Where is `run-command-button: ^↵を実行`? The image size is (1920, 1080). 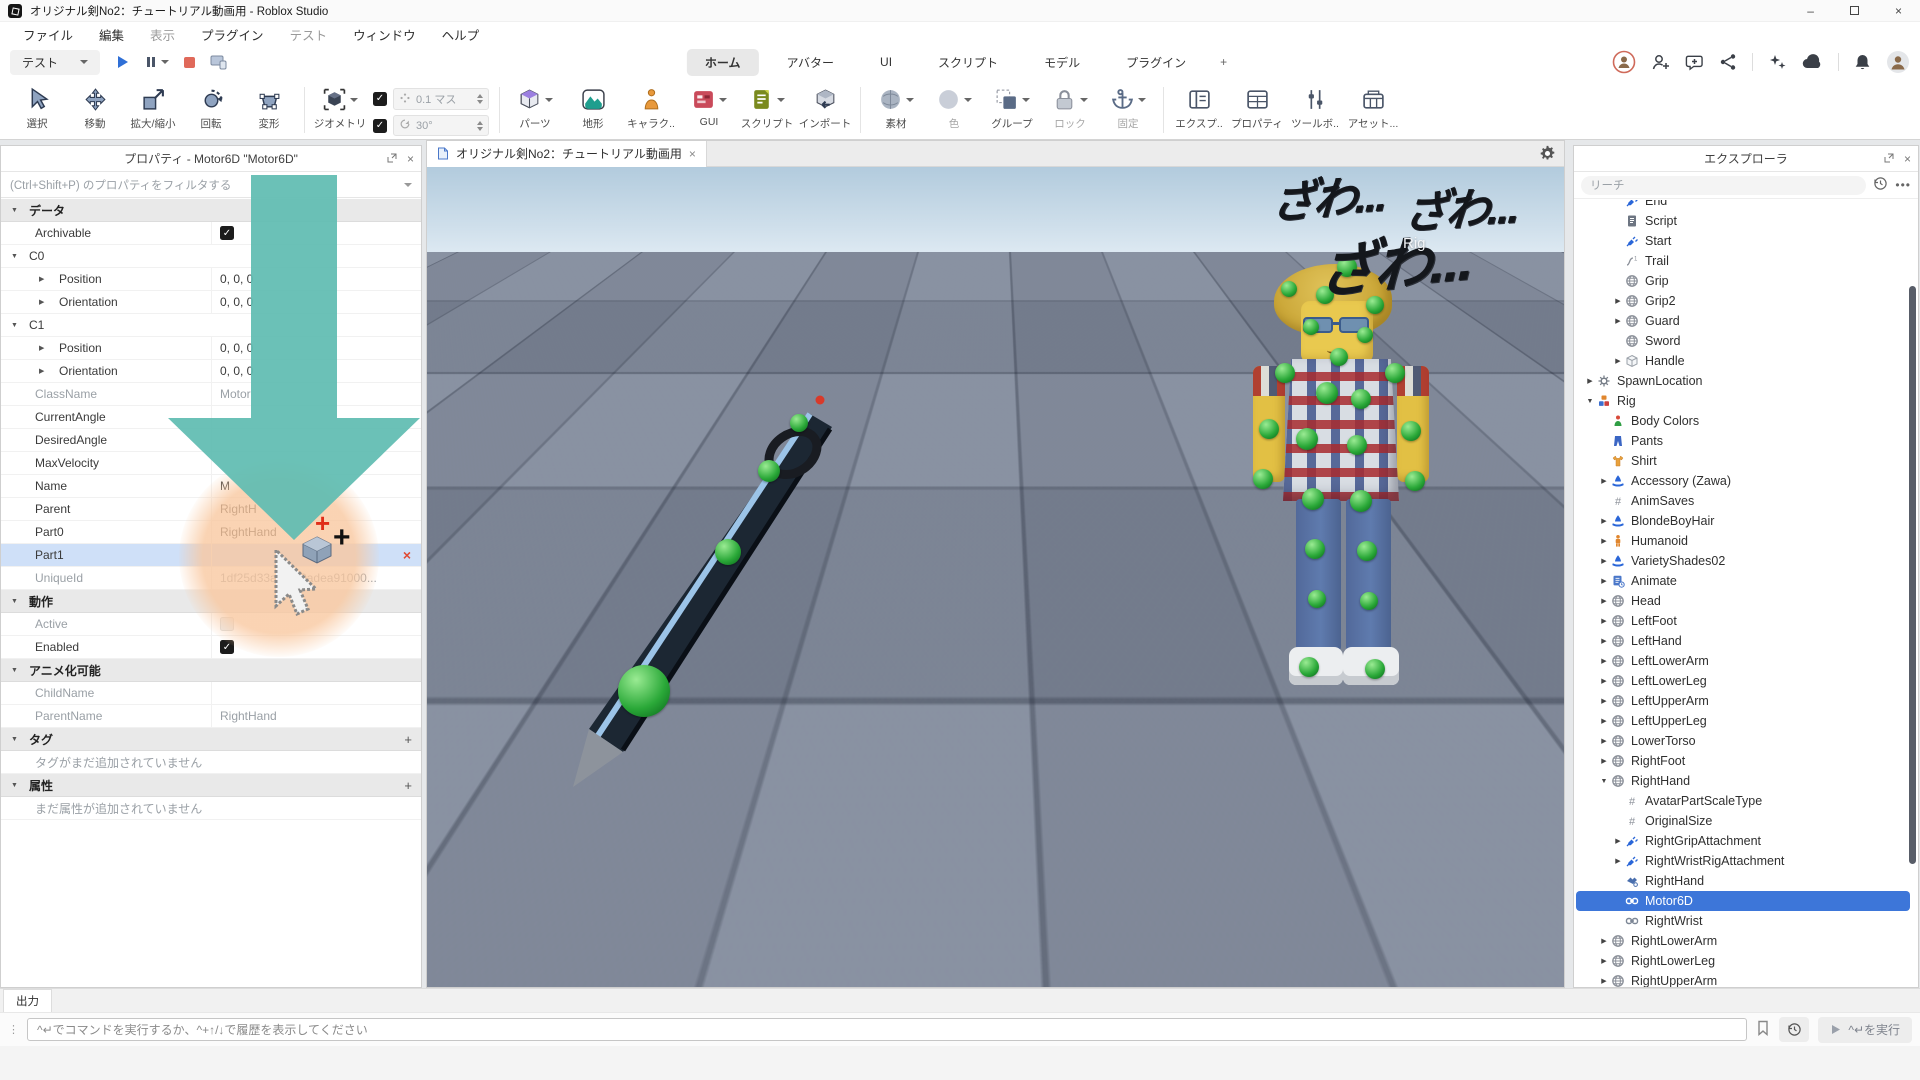
run-command-button: ^↵を実行 is located at coordinates (1865, 1029).